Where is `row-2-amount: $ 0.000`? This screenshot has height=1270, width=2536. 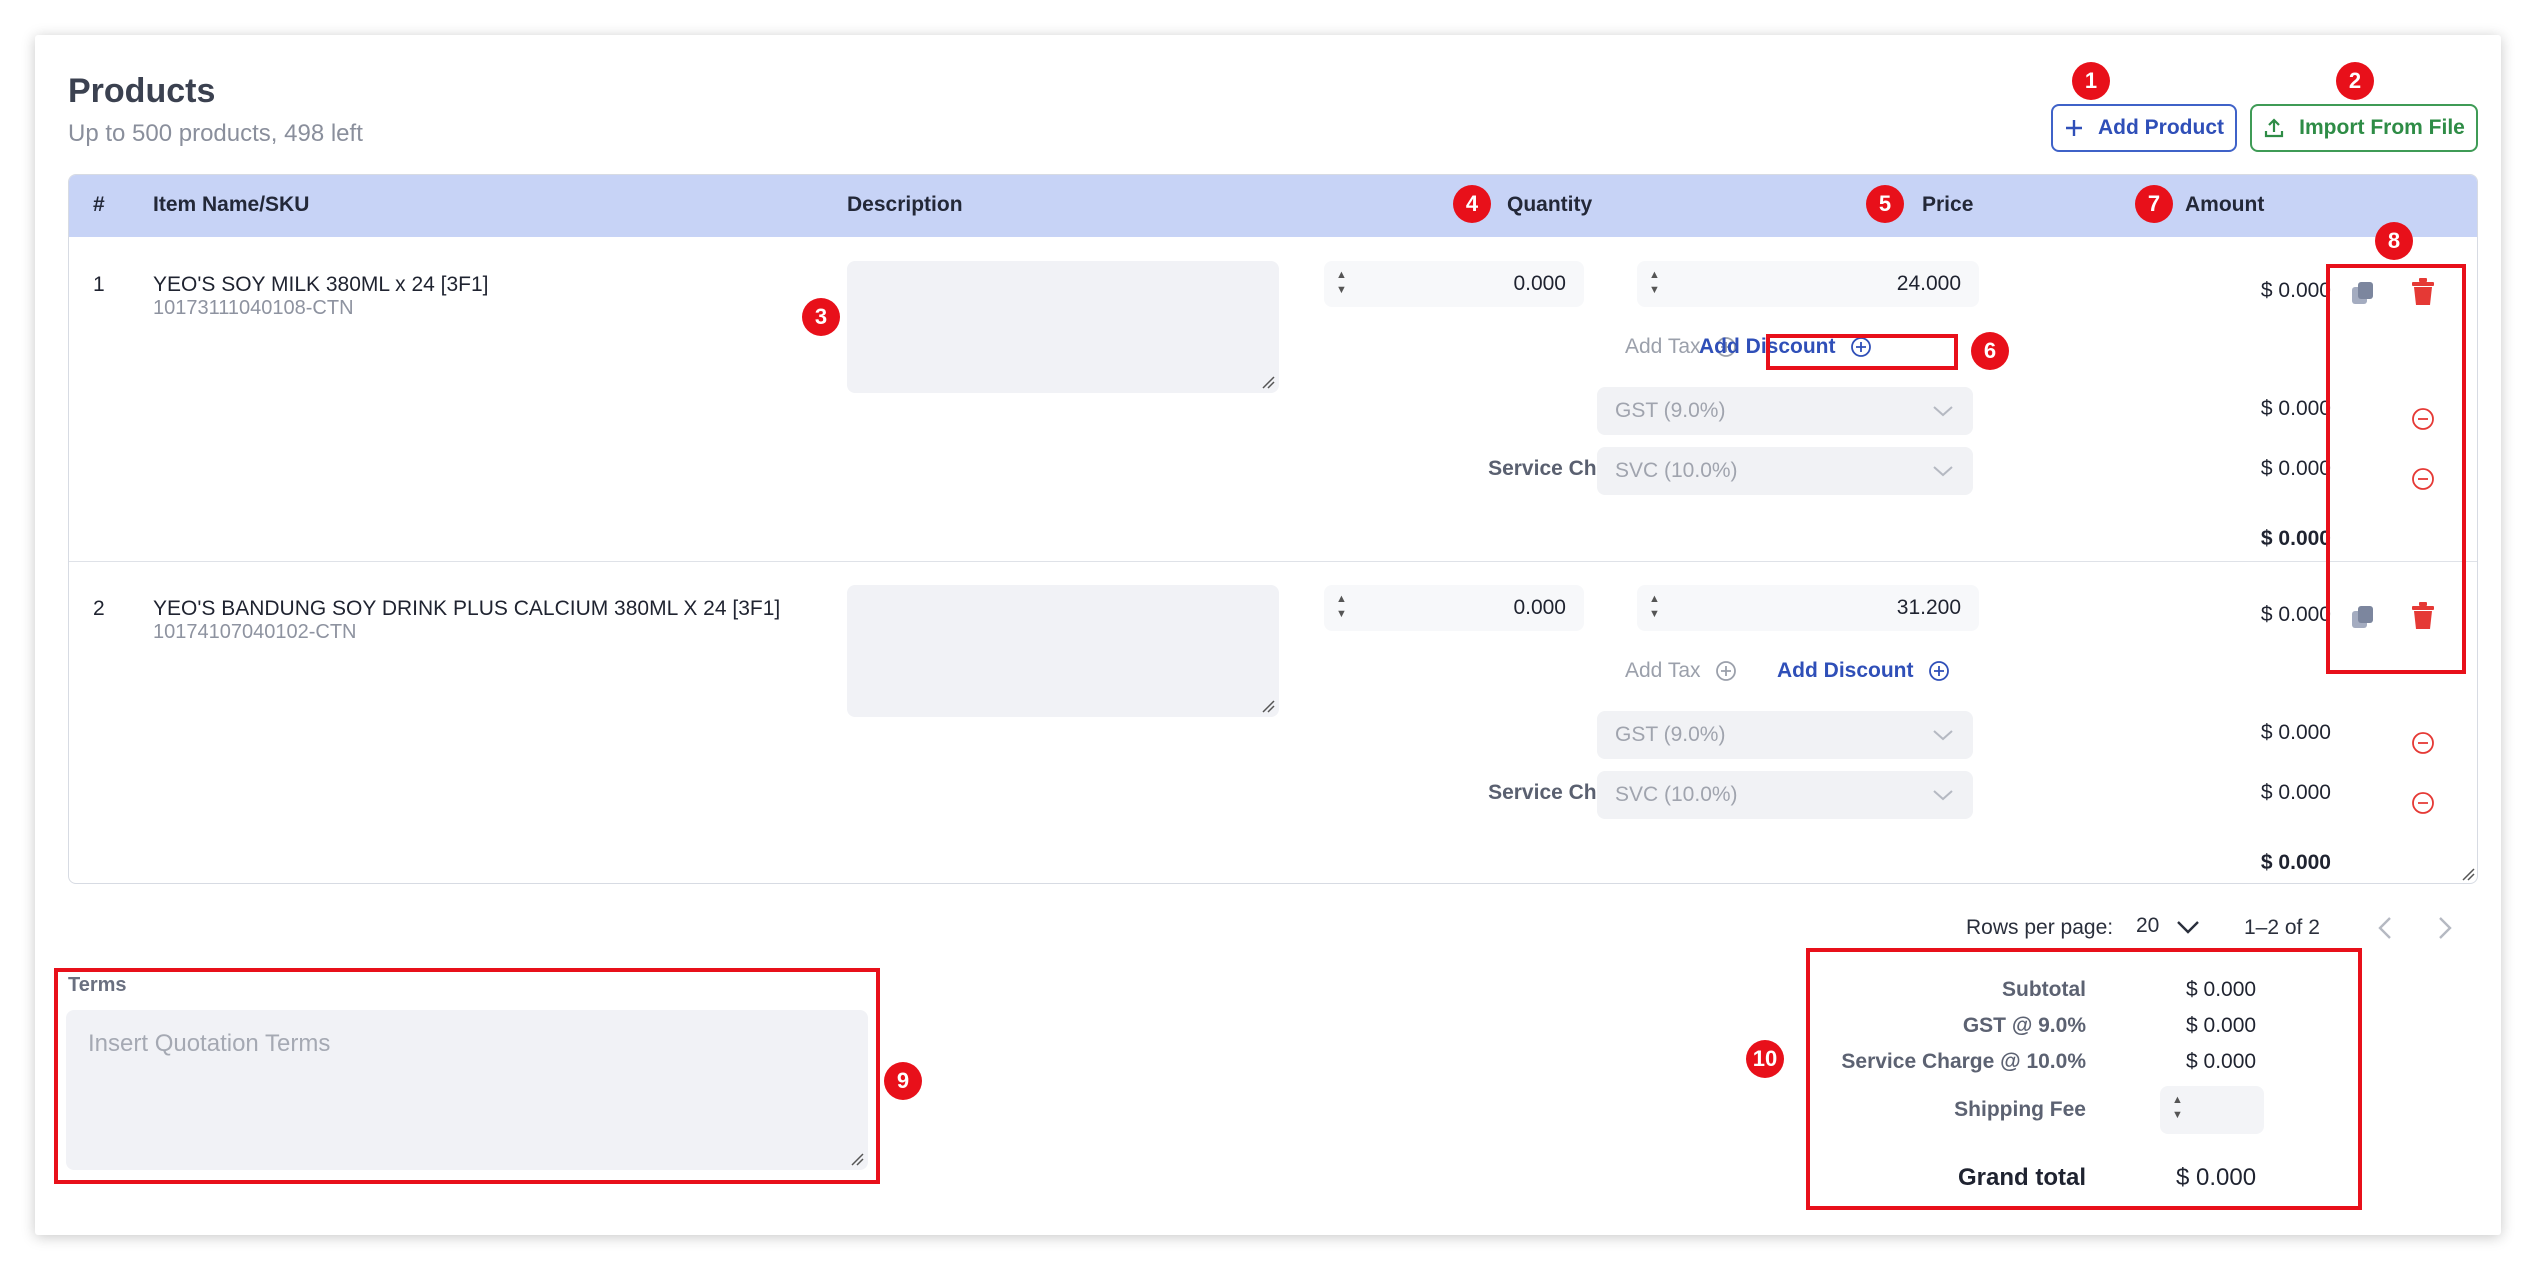 row-2-amount: $ 0.000 is located at coordinates (2295, 614).